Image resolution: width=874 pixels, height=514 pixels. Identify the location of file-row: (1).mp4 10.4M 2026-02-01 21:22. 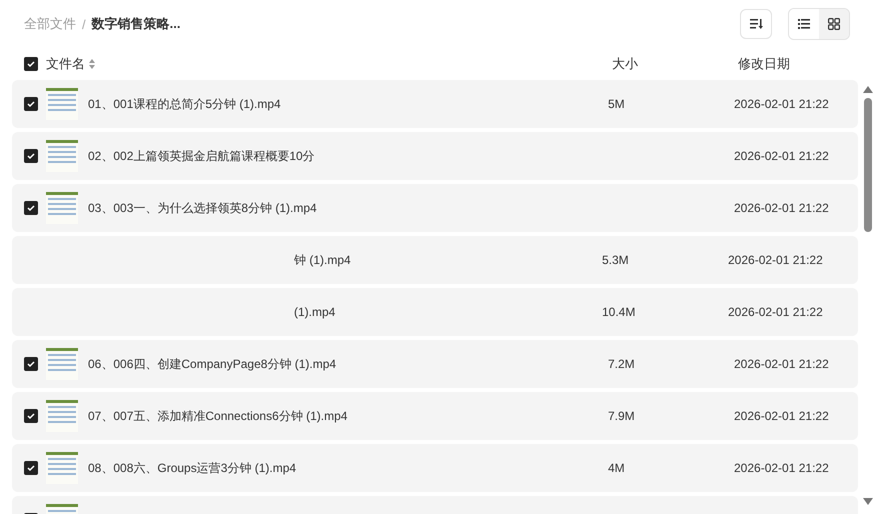
(435, 312).